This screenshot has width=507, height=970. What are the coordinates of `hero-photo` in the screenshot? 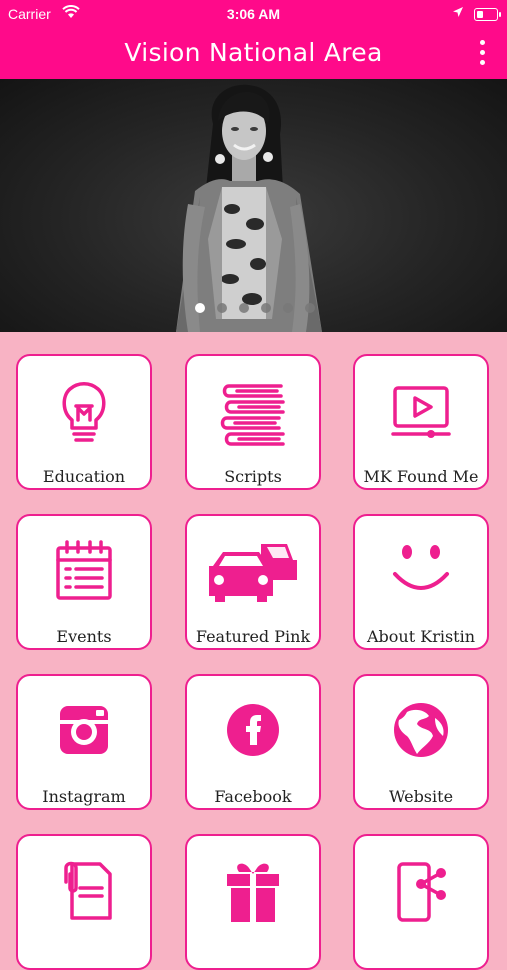 It's located at (249, 208).